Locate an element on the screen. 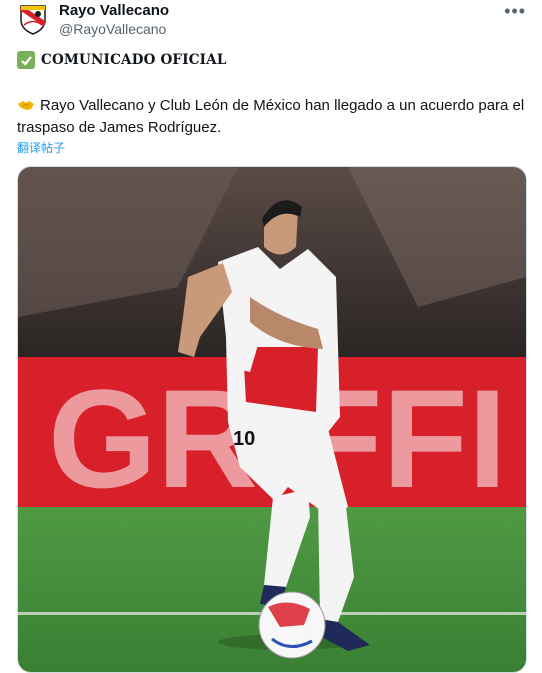  translate-post-link: 翻译帖子 is located at coordinates (41, 147).